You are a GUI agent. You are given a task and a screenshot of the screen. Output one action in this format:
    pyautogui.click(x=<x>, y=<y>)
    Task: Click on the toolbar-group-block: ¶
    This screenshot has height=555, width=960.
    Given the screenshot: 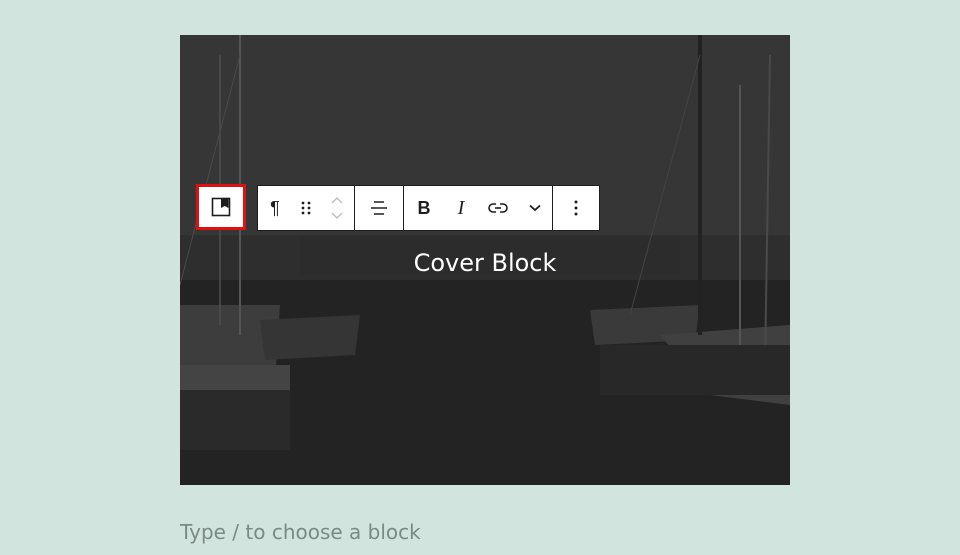 What is the action you would take?
    pyautogui.click(x=306, y=208)
    